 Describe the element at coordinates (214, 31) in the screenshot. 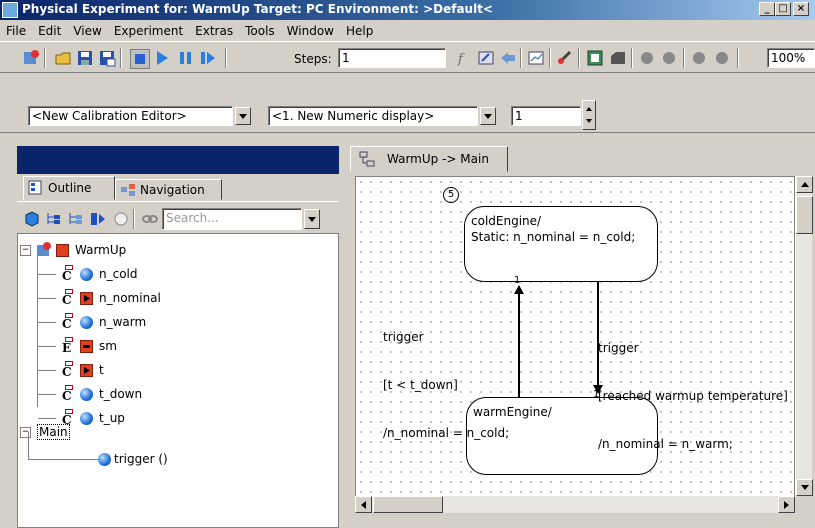

I see `menu-extras: Extras` at that location.